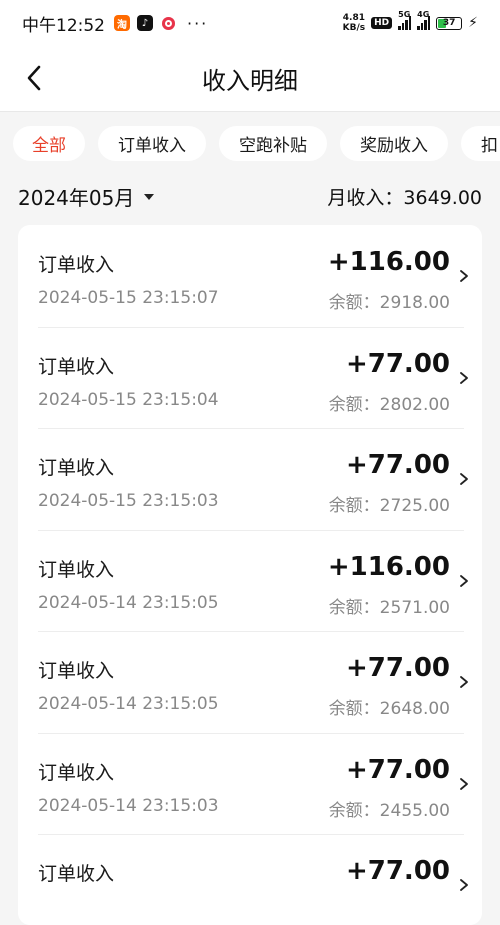 This screenshot has width=500, height=925. What do you see at coordinates (480, 143) in the screenshot?
I see `tab-deduction: 扣` at bounding box center [480, 143].